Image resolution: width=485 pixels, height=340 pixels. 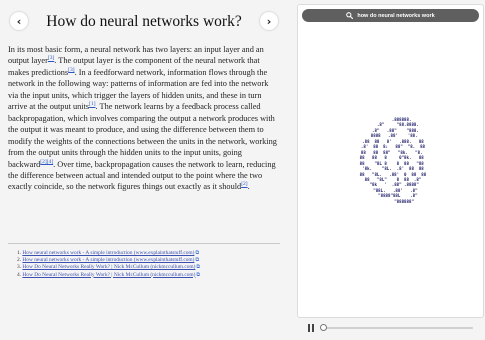 I want to click on search-bar: how do neural networks work, so click(x=390, y=15).